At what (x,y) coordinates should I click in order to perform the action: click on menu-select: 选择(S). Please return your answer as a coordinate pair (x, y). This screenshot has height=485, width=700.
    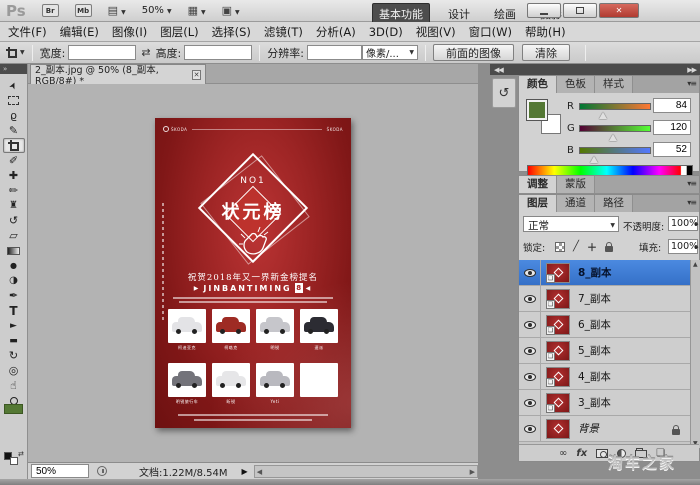
    Looking at the image, I should click on (231, 32).